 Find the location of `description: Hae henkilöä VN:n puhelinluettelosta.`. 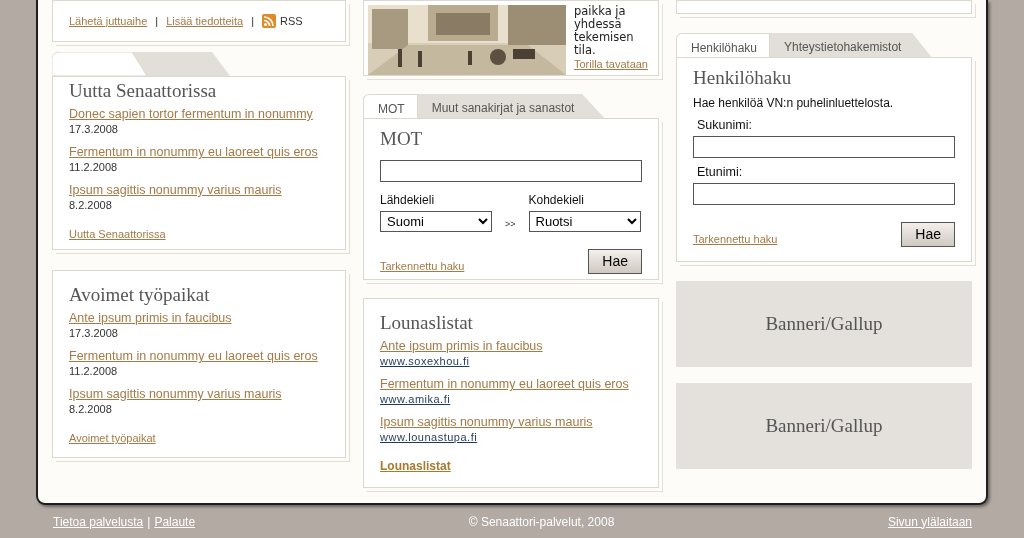

description: Hae henkilöä VN:n puhelinluettelosta. is located at coordinates (794, 103).